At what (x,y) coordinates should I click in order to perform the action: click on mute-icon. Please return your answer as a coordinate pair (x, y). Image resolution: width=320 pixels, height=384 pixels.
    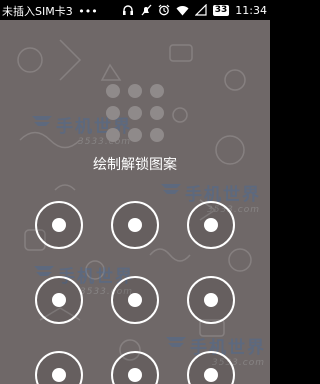
    Looking at the image, I should click on (146, 10).